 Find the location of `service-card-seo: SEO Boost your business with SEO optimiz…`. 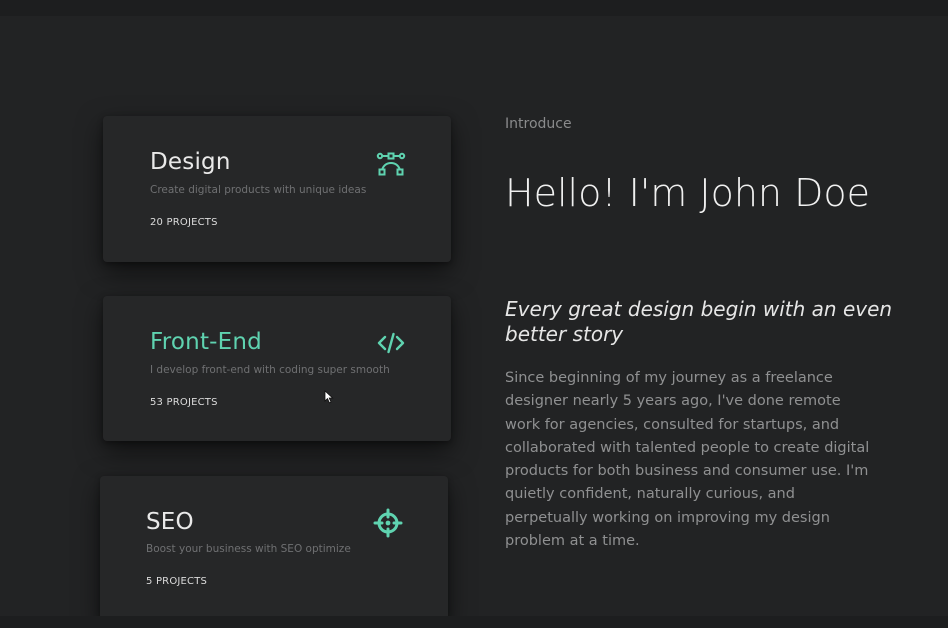

service-card-seo: SEO Boost your business with SEO optimiz… is located at coordinates (274, 548).